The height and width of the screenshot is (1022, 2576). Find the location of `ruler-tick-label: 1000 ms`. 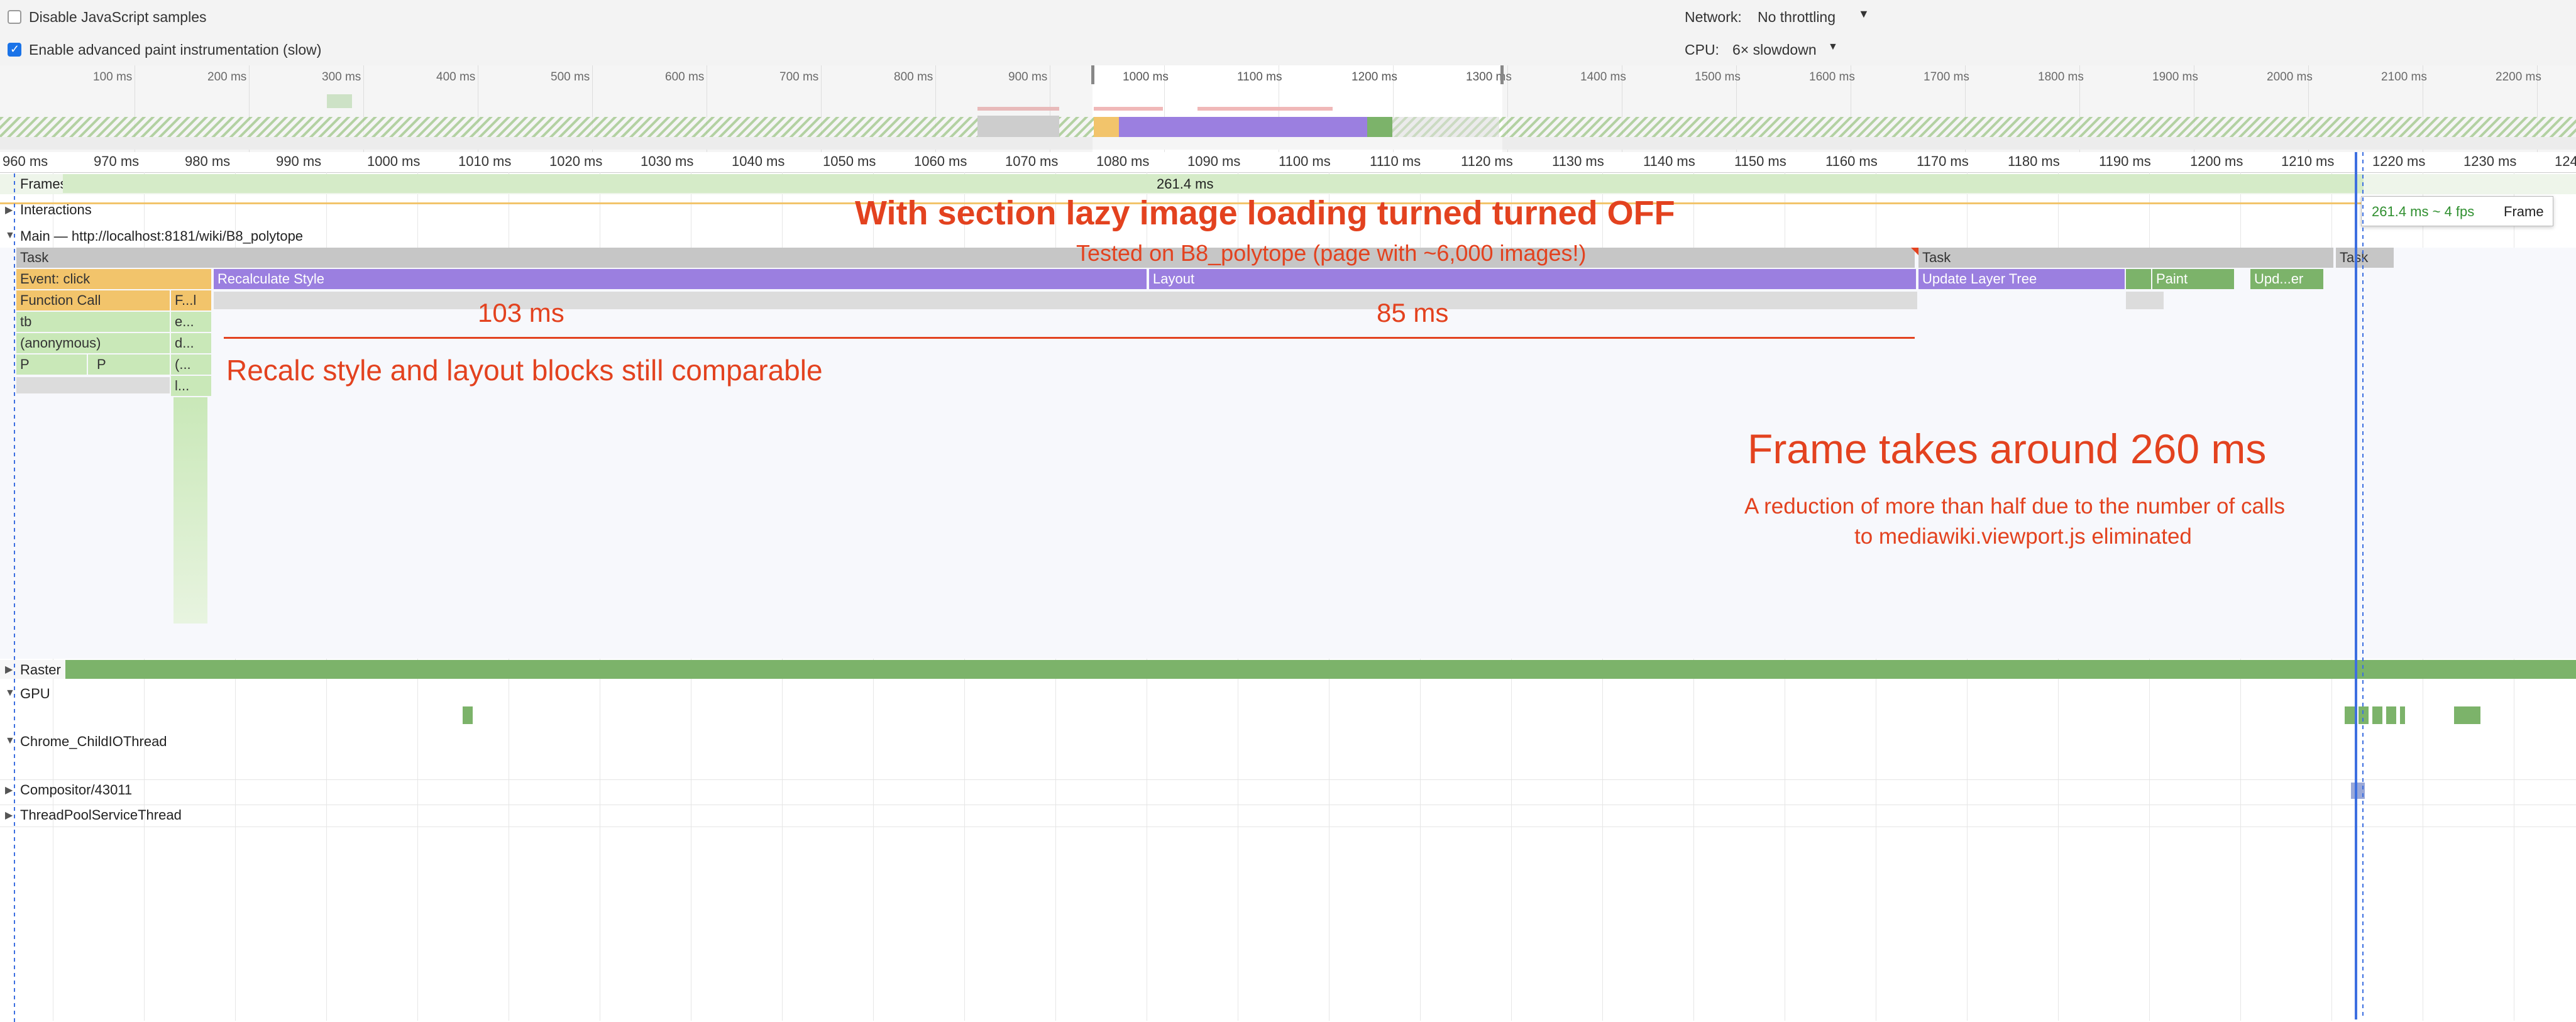

ruler-tick-label: 1000 ms is located at coordinates (394, 161).